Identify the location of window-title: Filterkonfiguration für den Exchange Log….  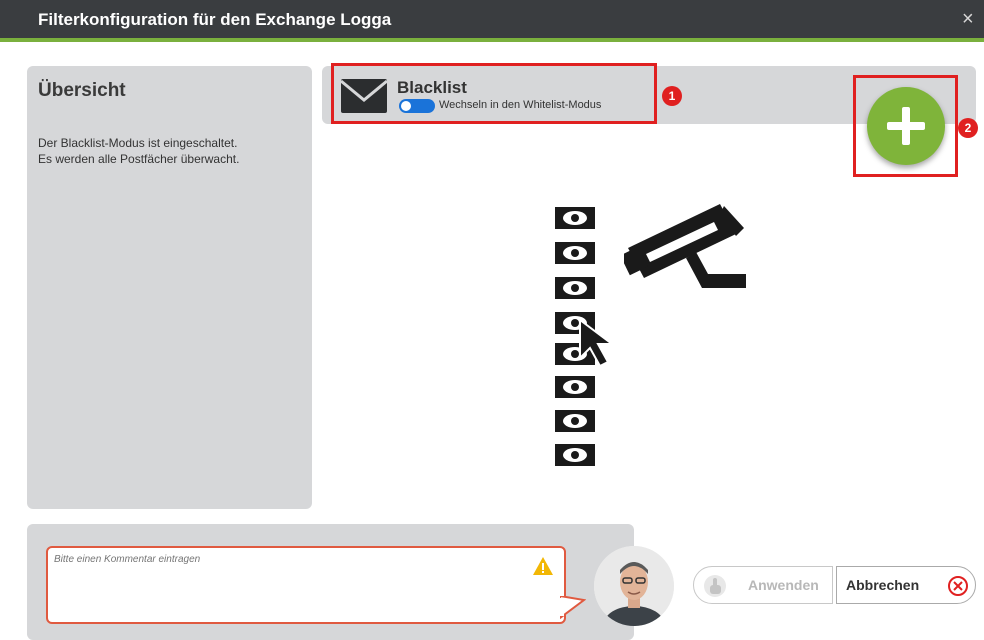
(215, 19).